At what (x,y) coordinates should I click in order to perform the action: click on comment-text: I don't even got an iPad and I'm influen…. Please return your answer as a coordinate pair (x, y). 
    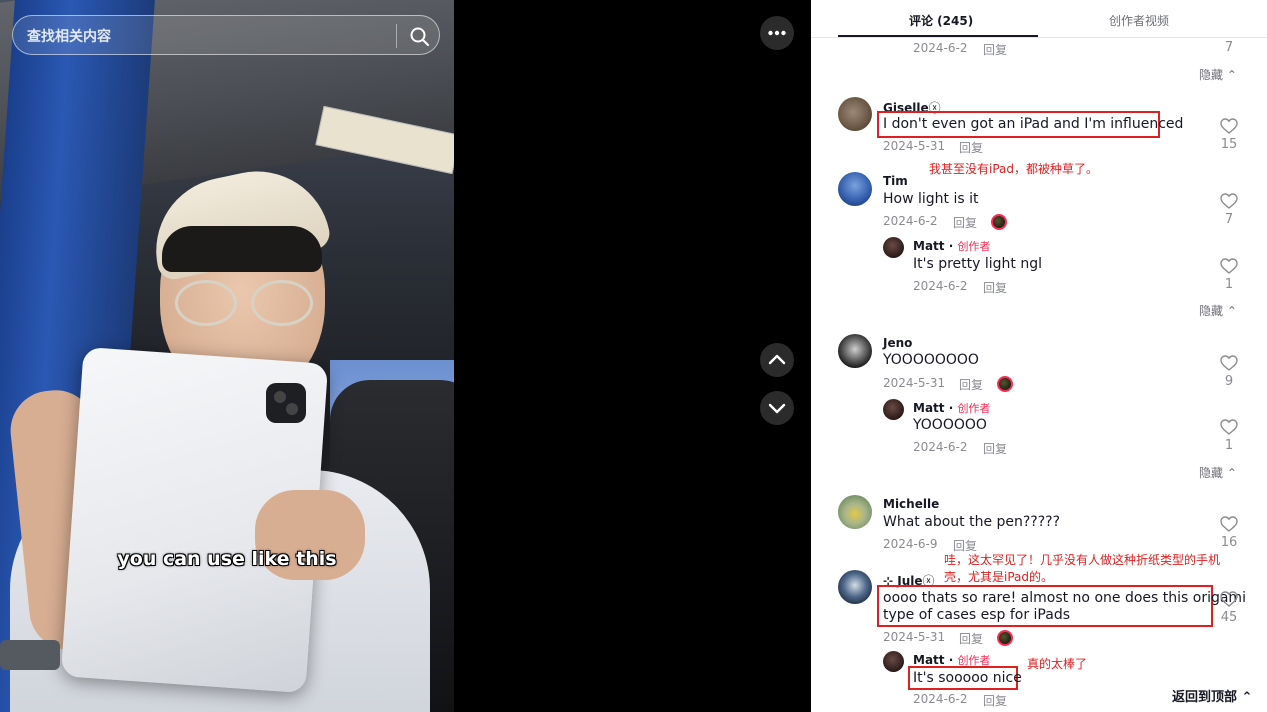
    Looking at the image, I should click on (1033, 124).